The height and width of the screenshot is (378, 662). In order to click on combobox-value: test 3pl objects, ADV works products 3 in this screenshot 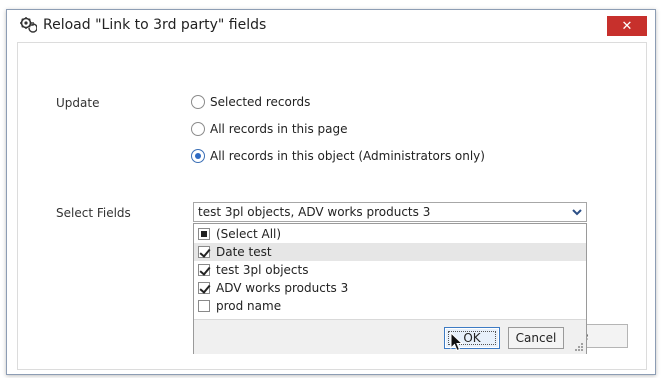, I will do `click(314, 212)`.